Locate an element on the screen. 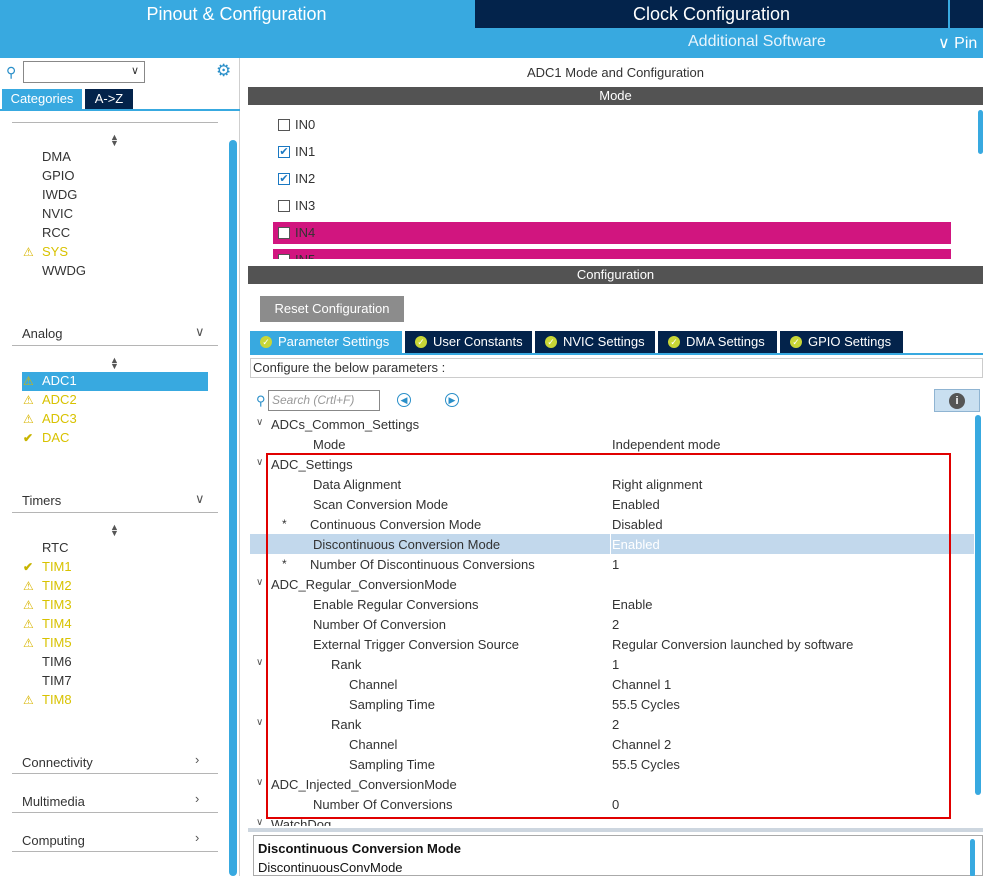 This screenshot has height=876, width=983. parameter-search-input: Search (Crtl+F) is located at coordinates (324, 400).